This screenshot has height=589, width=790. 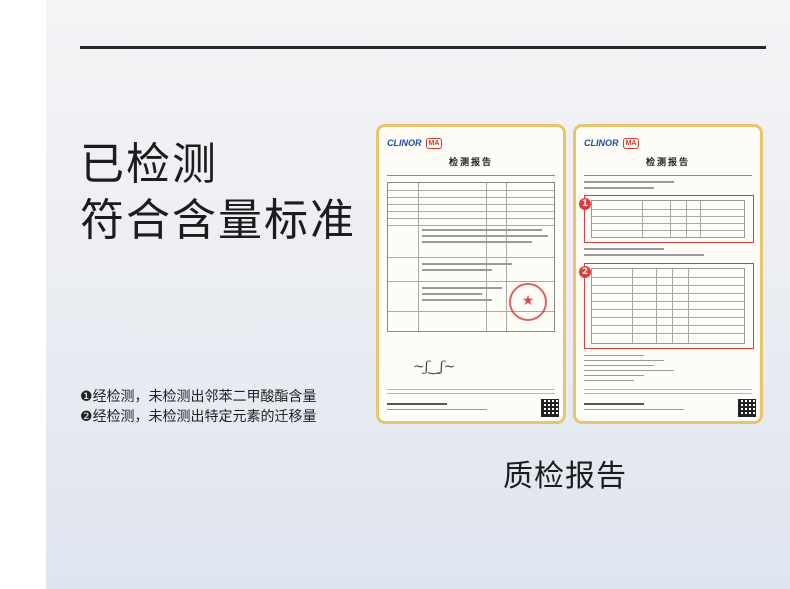 I want to click on top-divider, so click(x=423, y=47).